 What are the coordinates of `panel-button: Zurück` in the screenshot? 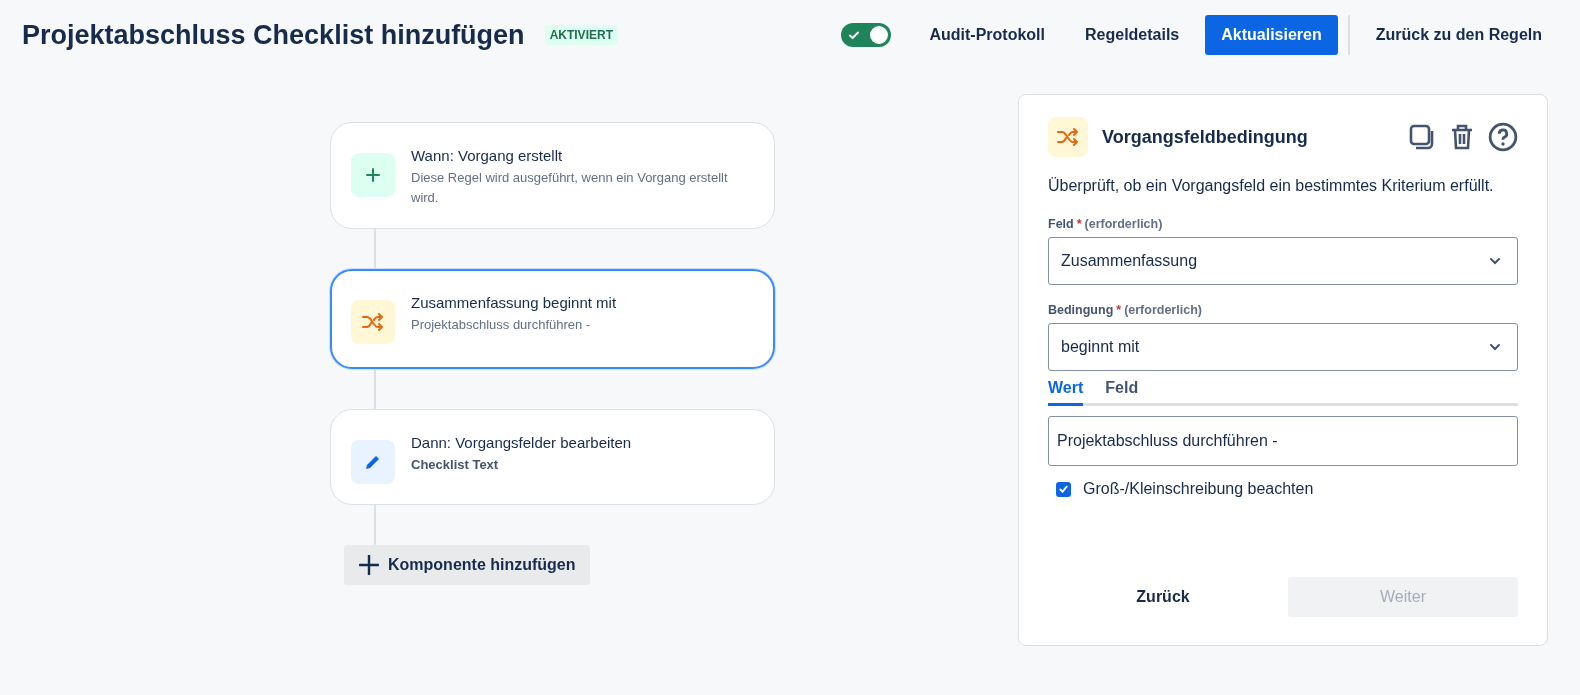 It's located at (1163, 597).